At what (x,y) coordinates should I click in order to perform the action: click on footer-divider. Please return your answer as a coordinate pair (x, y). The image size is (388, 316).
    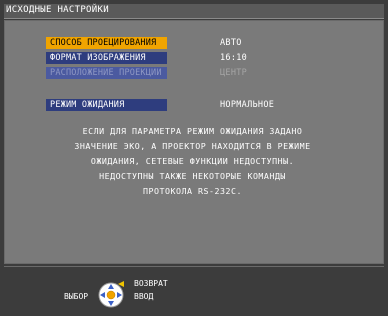
    Looking at the image, I should click on (194, 266).